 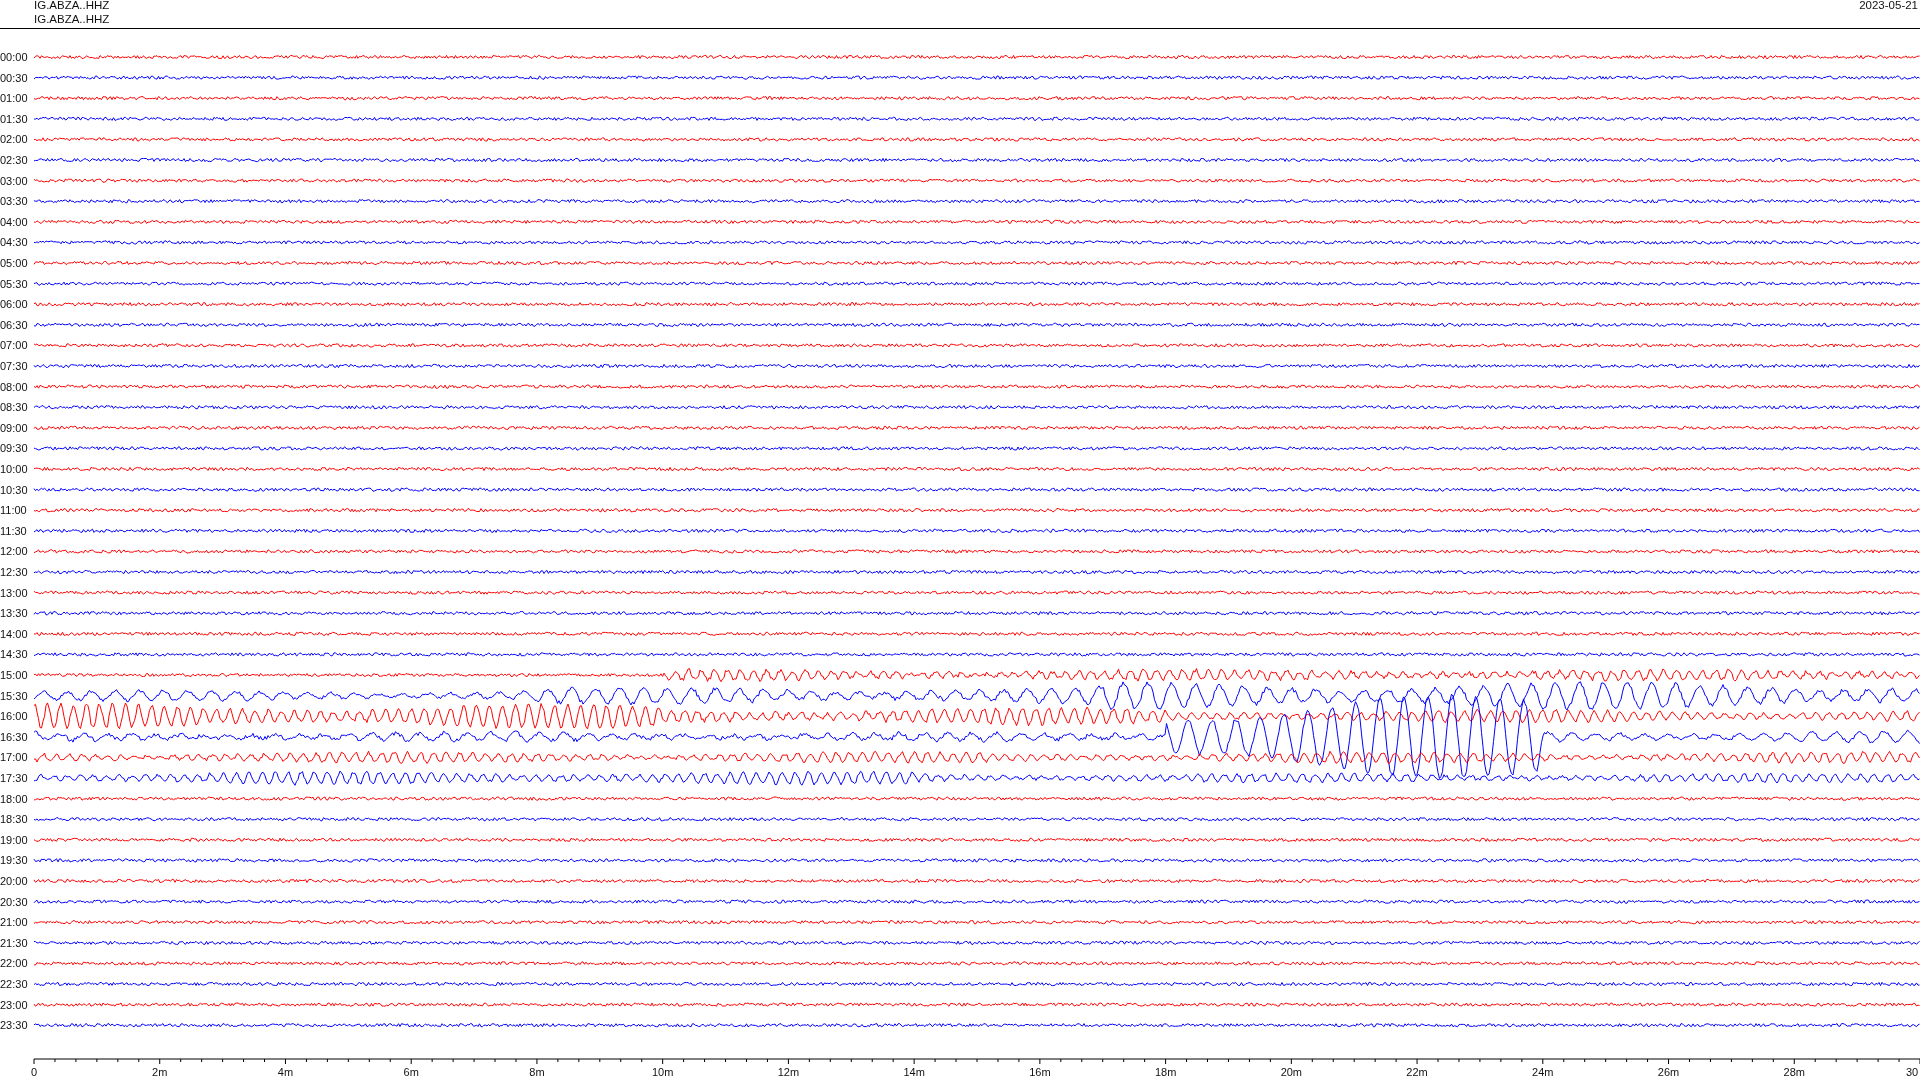 What do you see at coordinates (14, 180) in the screenshot?
I see `trace-time-label: 03:00` at bounding box center [14, 180].